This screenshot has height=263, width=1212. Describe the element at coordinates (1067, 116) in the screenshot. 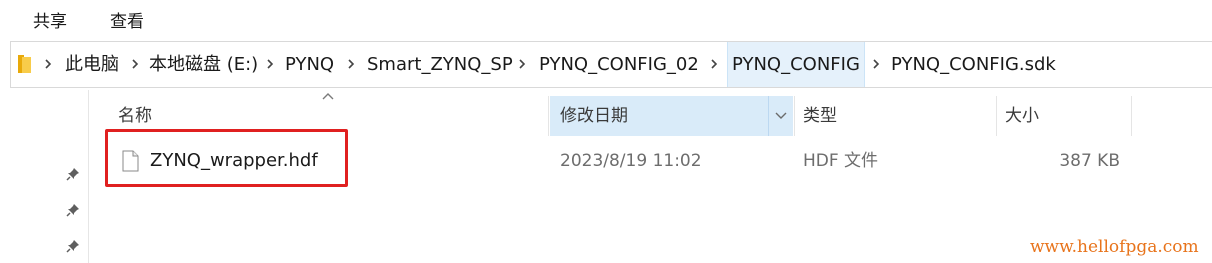

I see `column-header-size: 大小` at that location.